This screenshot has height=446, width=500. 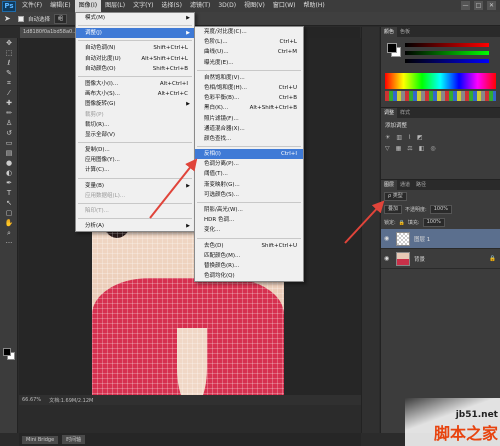 I want to click on watermark: jb51.net 脚本之家, so click(x=466, y=427).